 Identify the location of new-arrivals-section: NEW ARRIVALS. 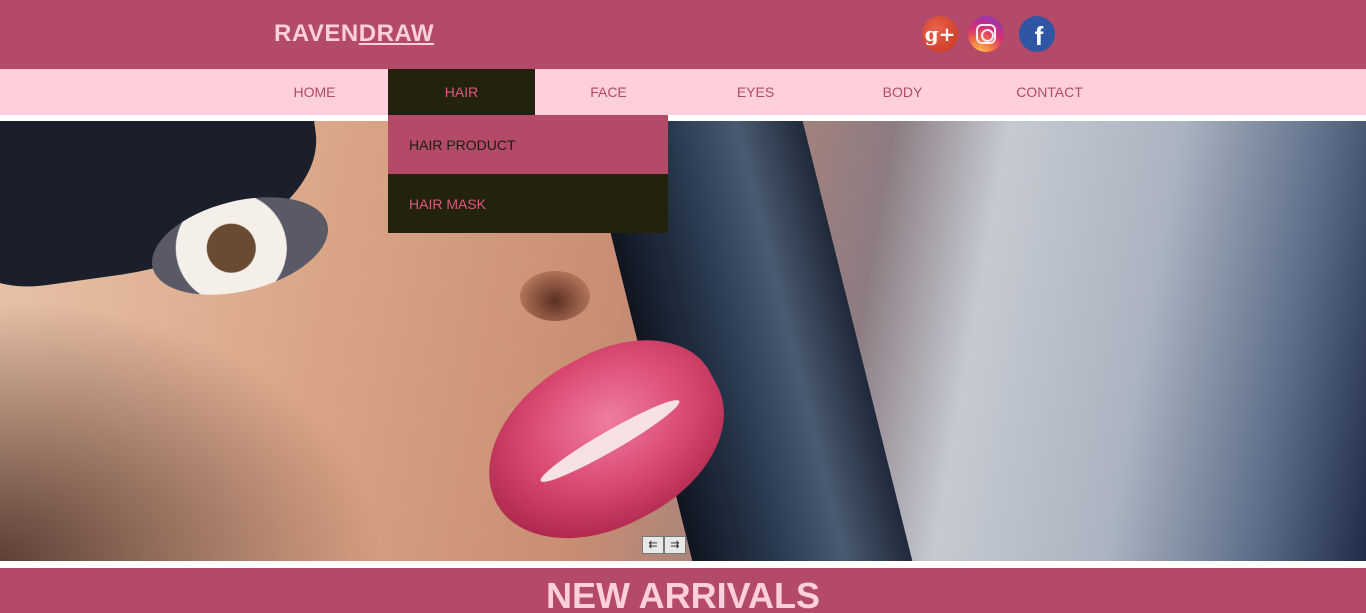
(683, 590).